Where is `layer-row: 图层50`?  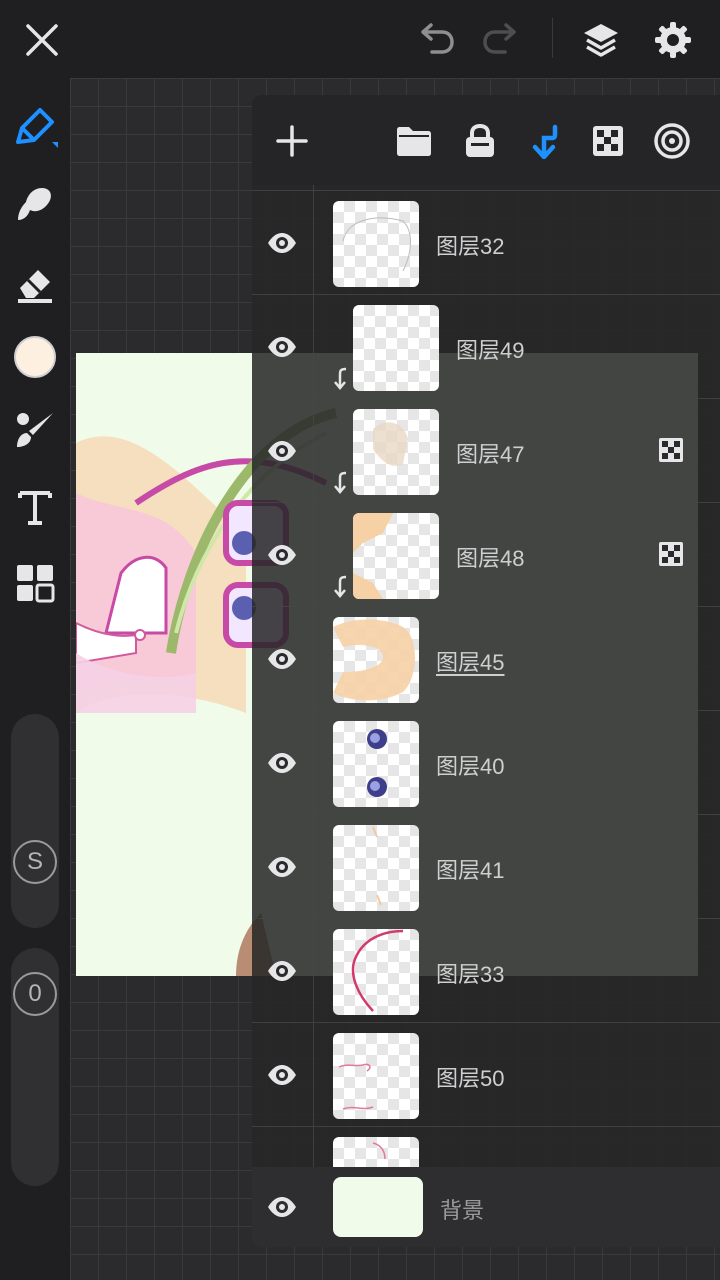 layer-row: 图层50 is located at coordinates (486, 1075).